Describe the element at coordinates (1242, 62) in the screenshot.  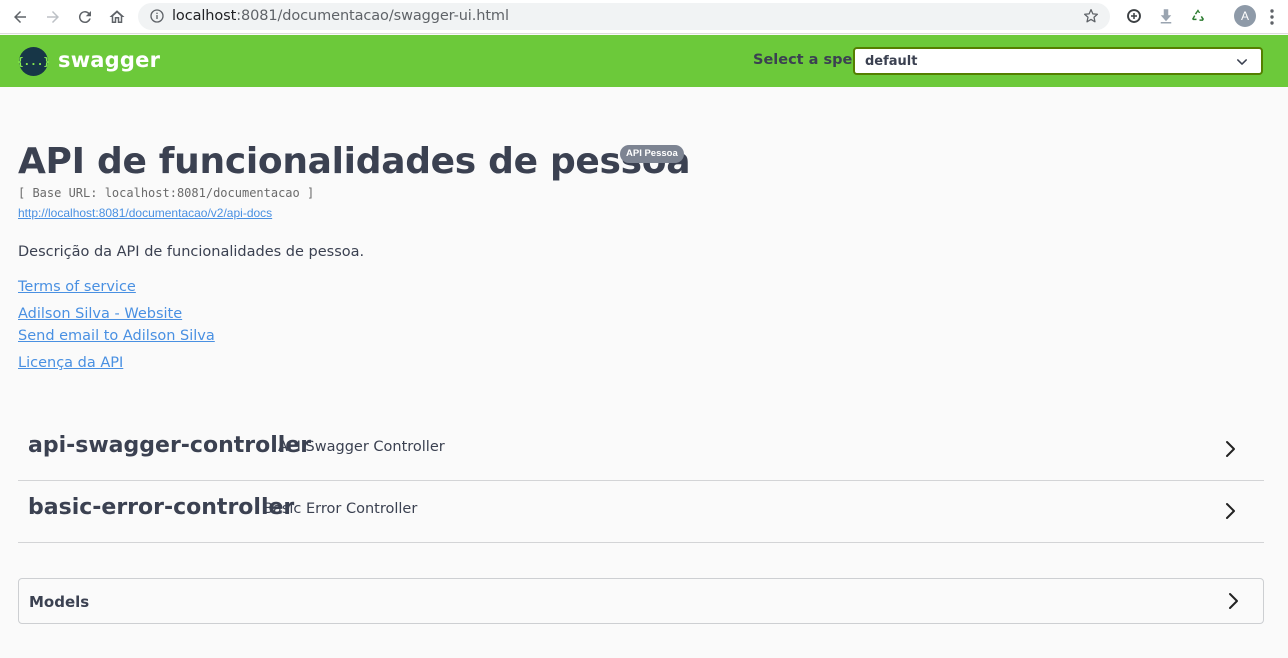
I see `chevron-down-icon` at that location.